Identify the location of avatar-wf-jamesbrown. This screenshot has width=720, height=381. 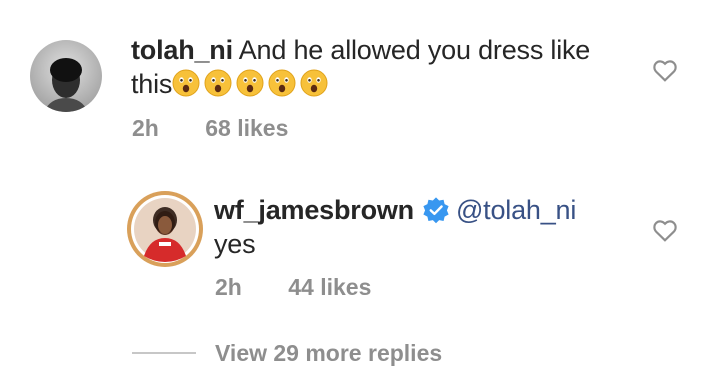
(165, 229).